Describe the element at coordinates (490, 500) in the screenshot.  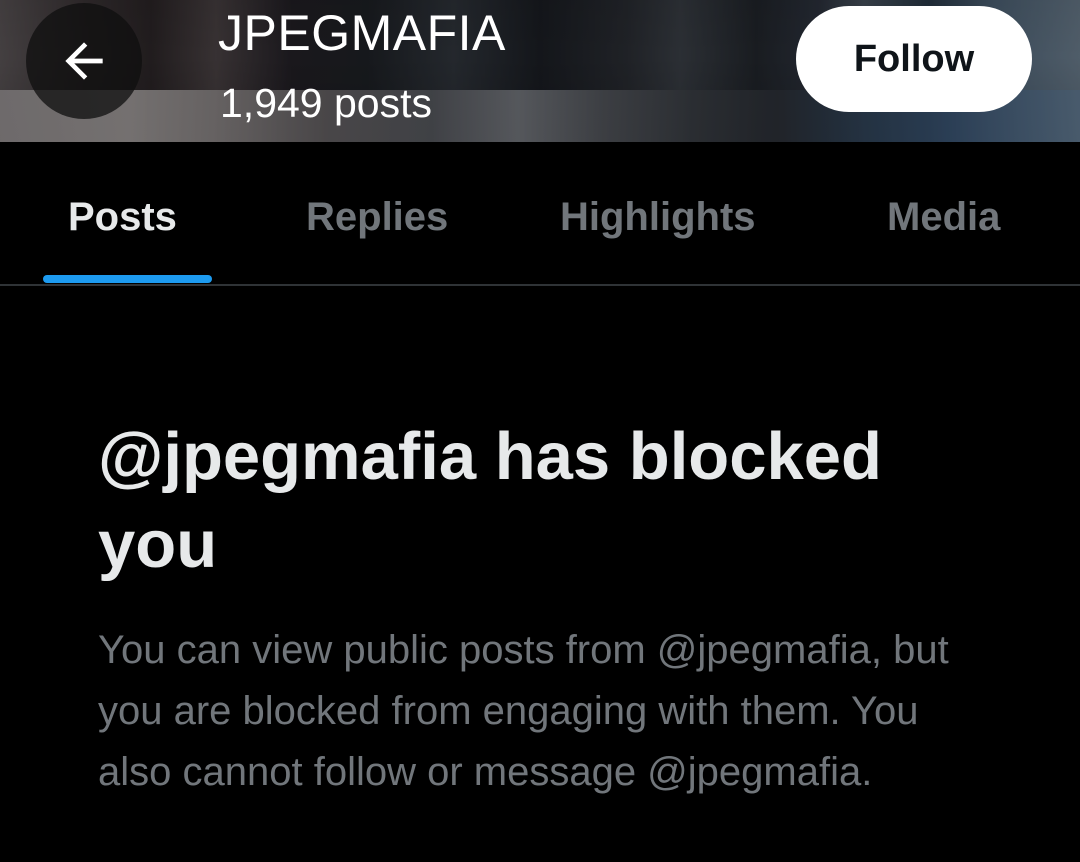
I see `blocked-title: @jpegmafia has blocked you` at that location.